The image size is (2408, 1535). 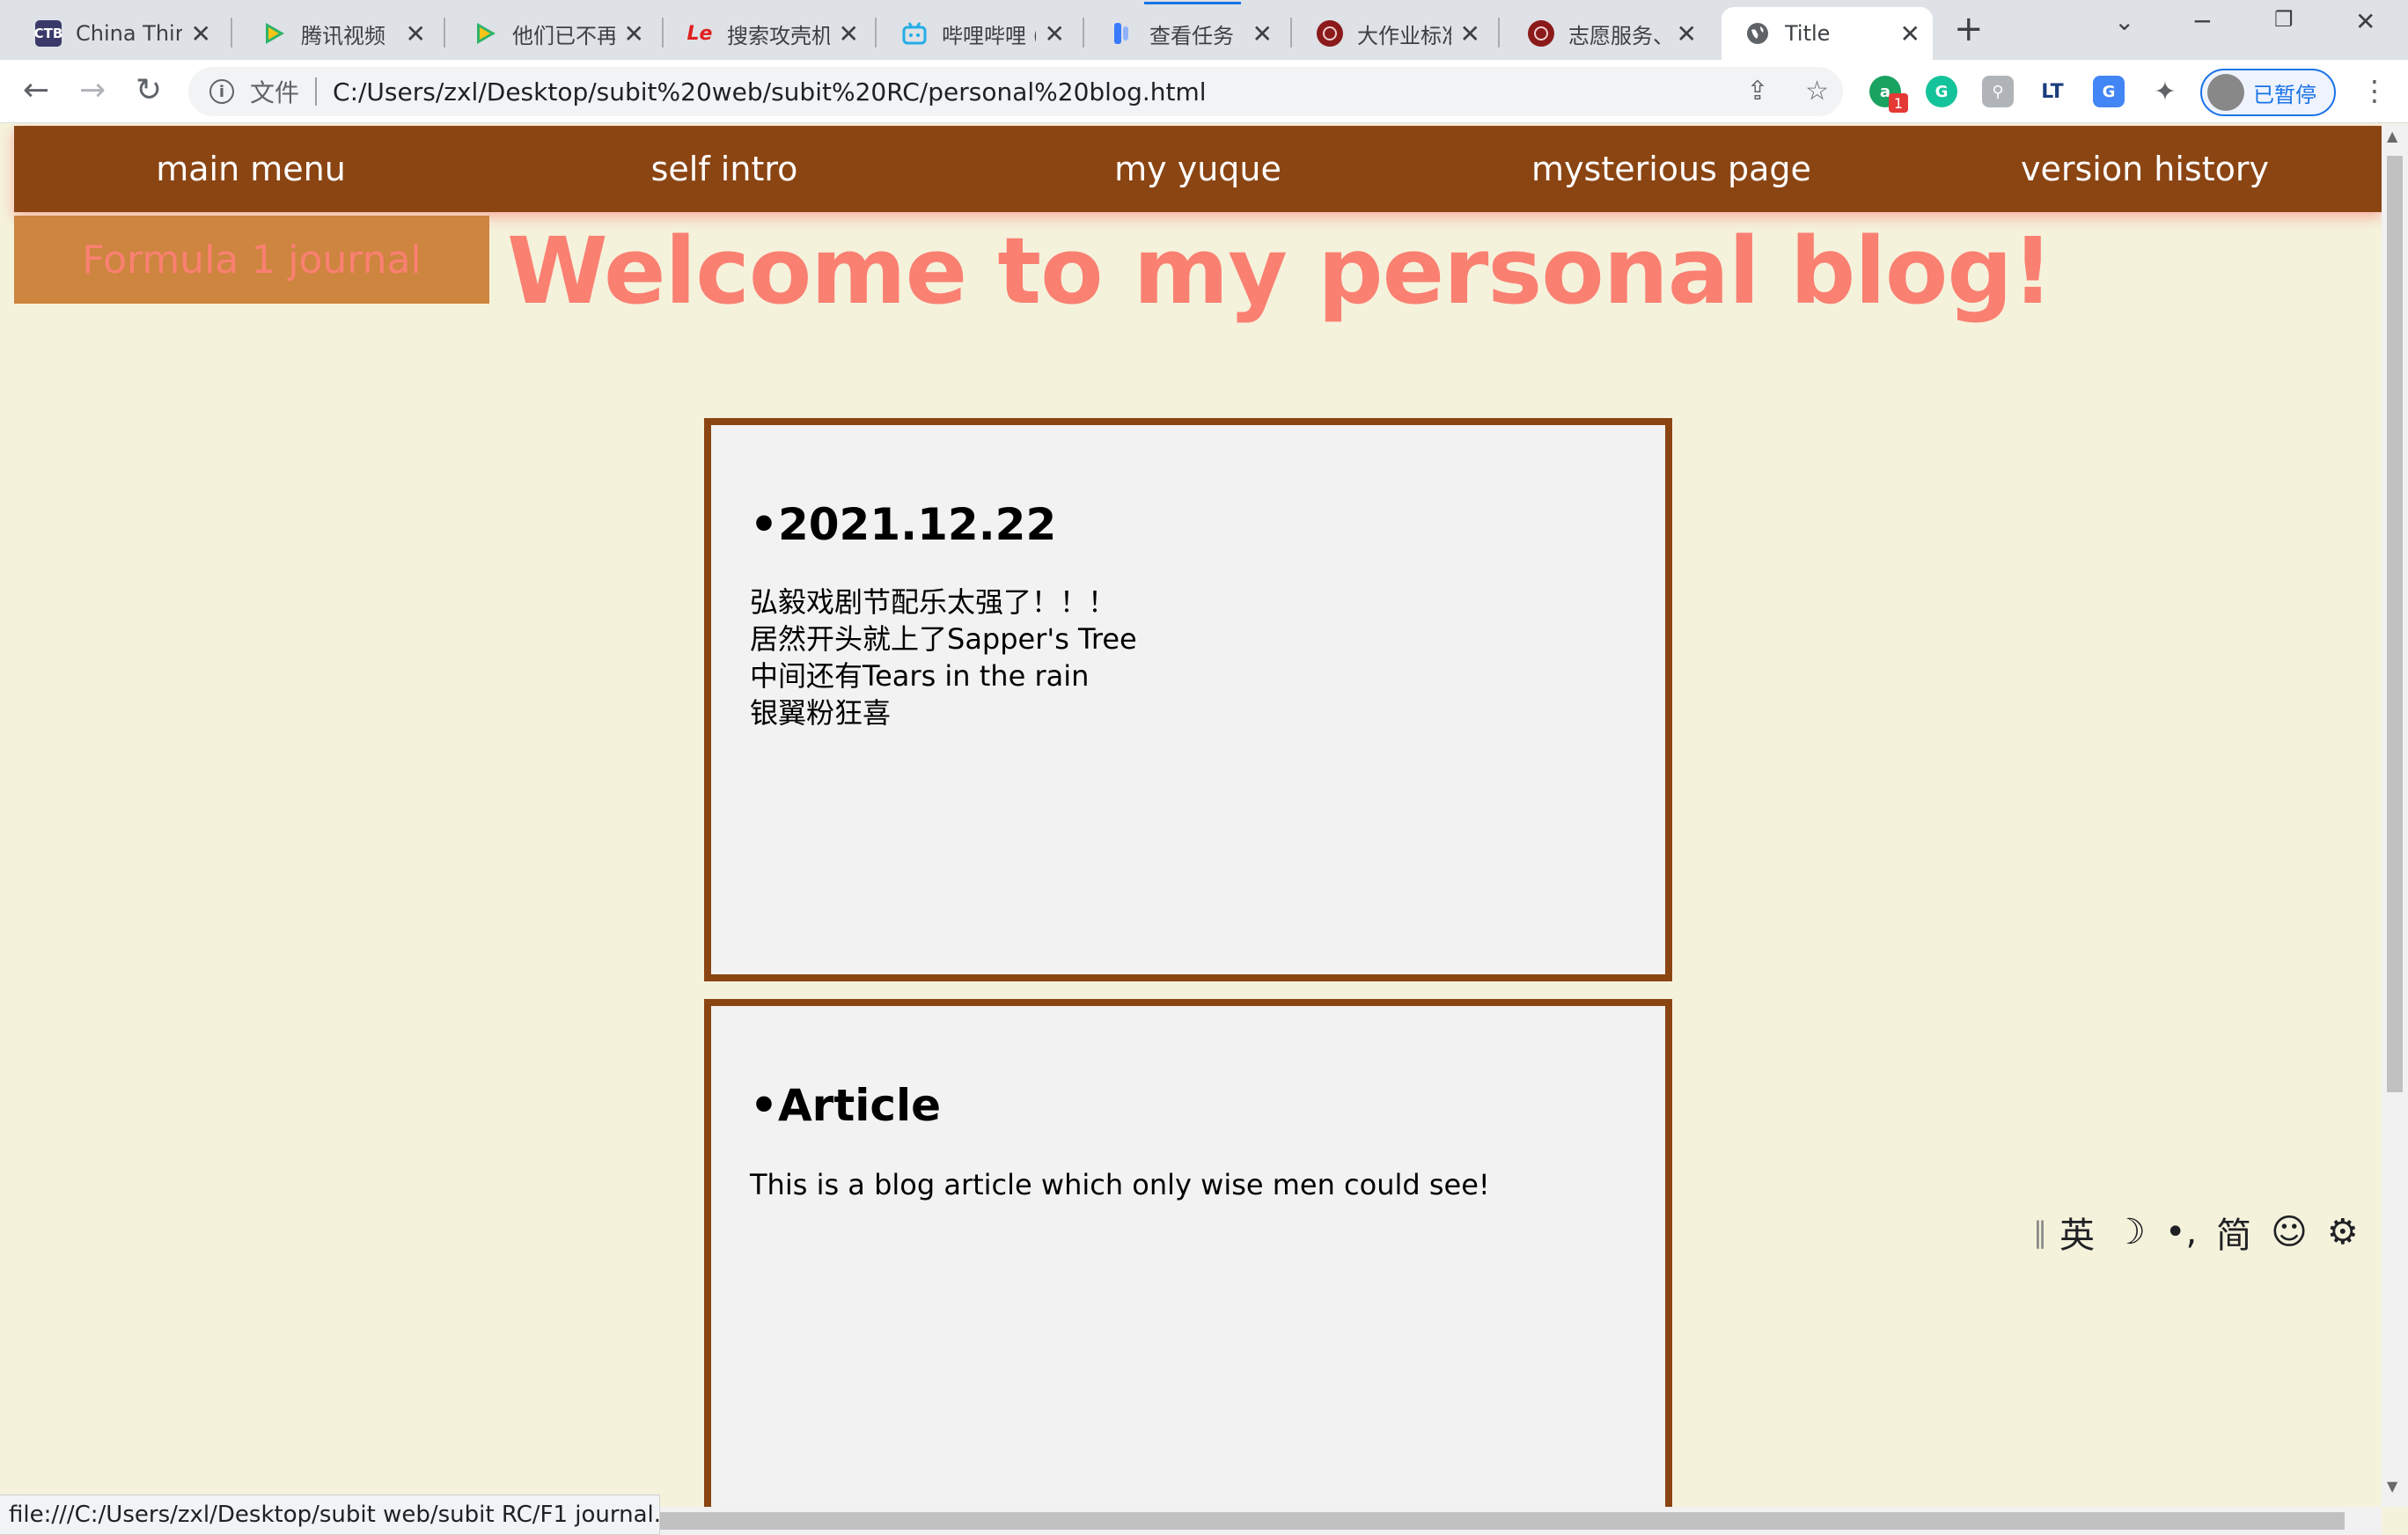 What do you see at coordinates (251, 169) in the screenshot?
I see `nav-main-menu: main menu` at bounding box center [251, 169].